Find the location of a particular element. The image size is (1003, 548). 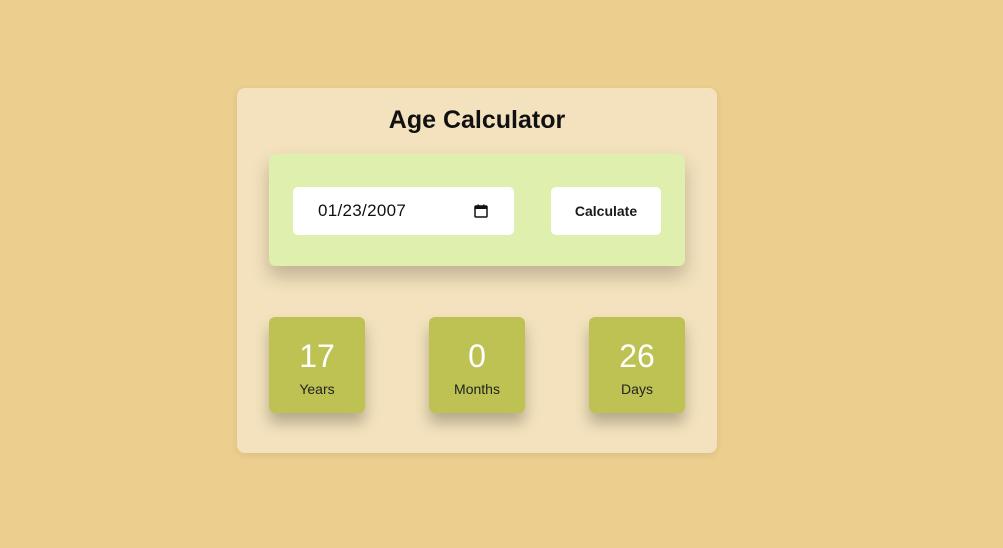

page-title: Age Calculator is located at coordinates (477, 120).